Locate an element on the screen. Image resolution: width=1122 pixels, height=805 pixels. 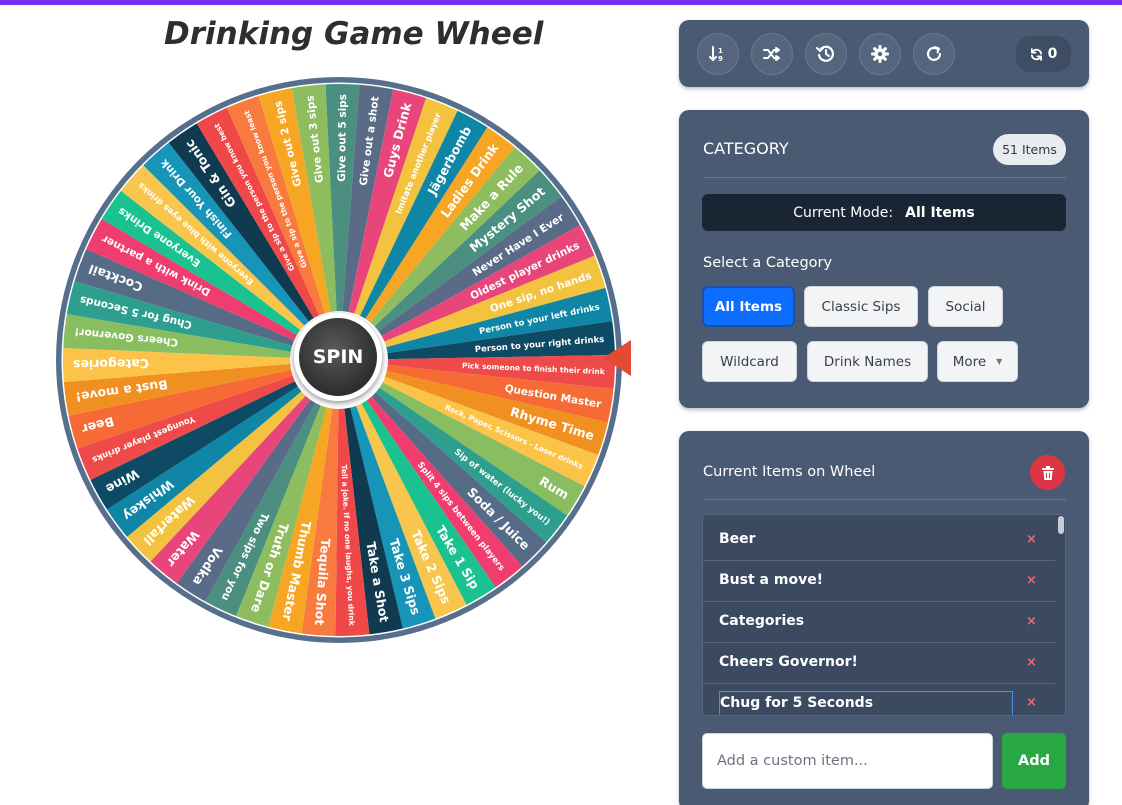
wheel-pointer-icon is located at coordinates (617, 358).